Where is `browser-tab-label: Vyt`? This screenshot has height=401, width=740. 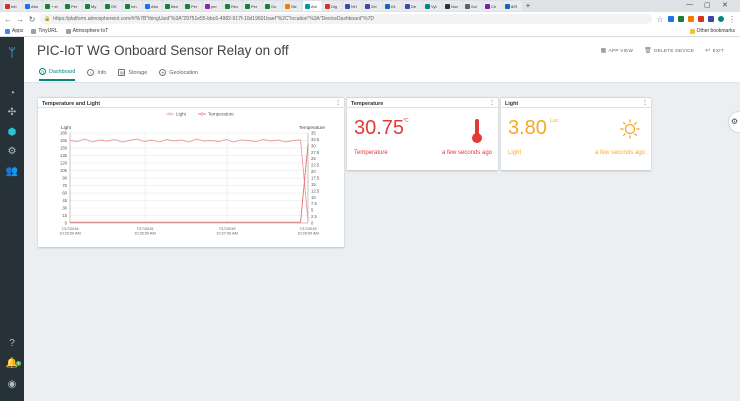
browser-tab-label: Vyt is located at coordinates (434, 6).